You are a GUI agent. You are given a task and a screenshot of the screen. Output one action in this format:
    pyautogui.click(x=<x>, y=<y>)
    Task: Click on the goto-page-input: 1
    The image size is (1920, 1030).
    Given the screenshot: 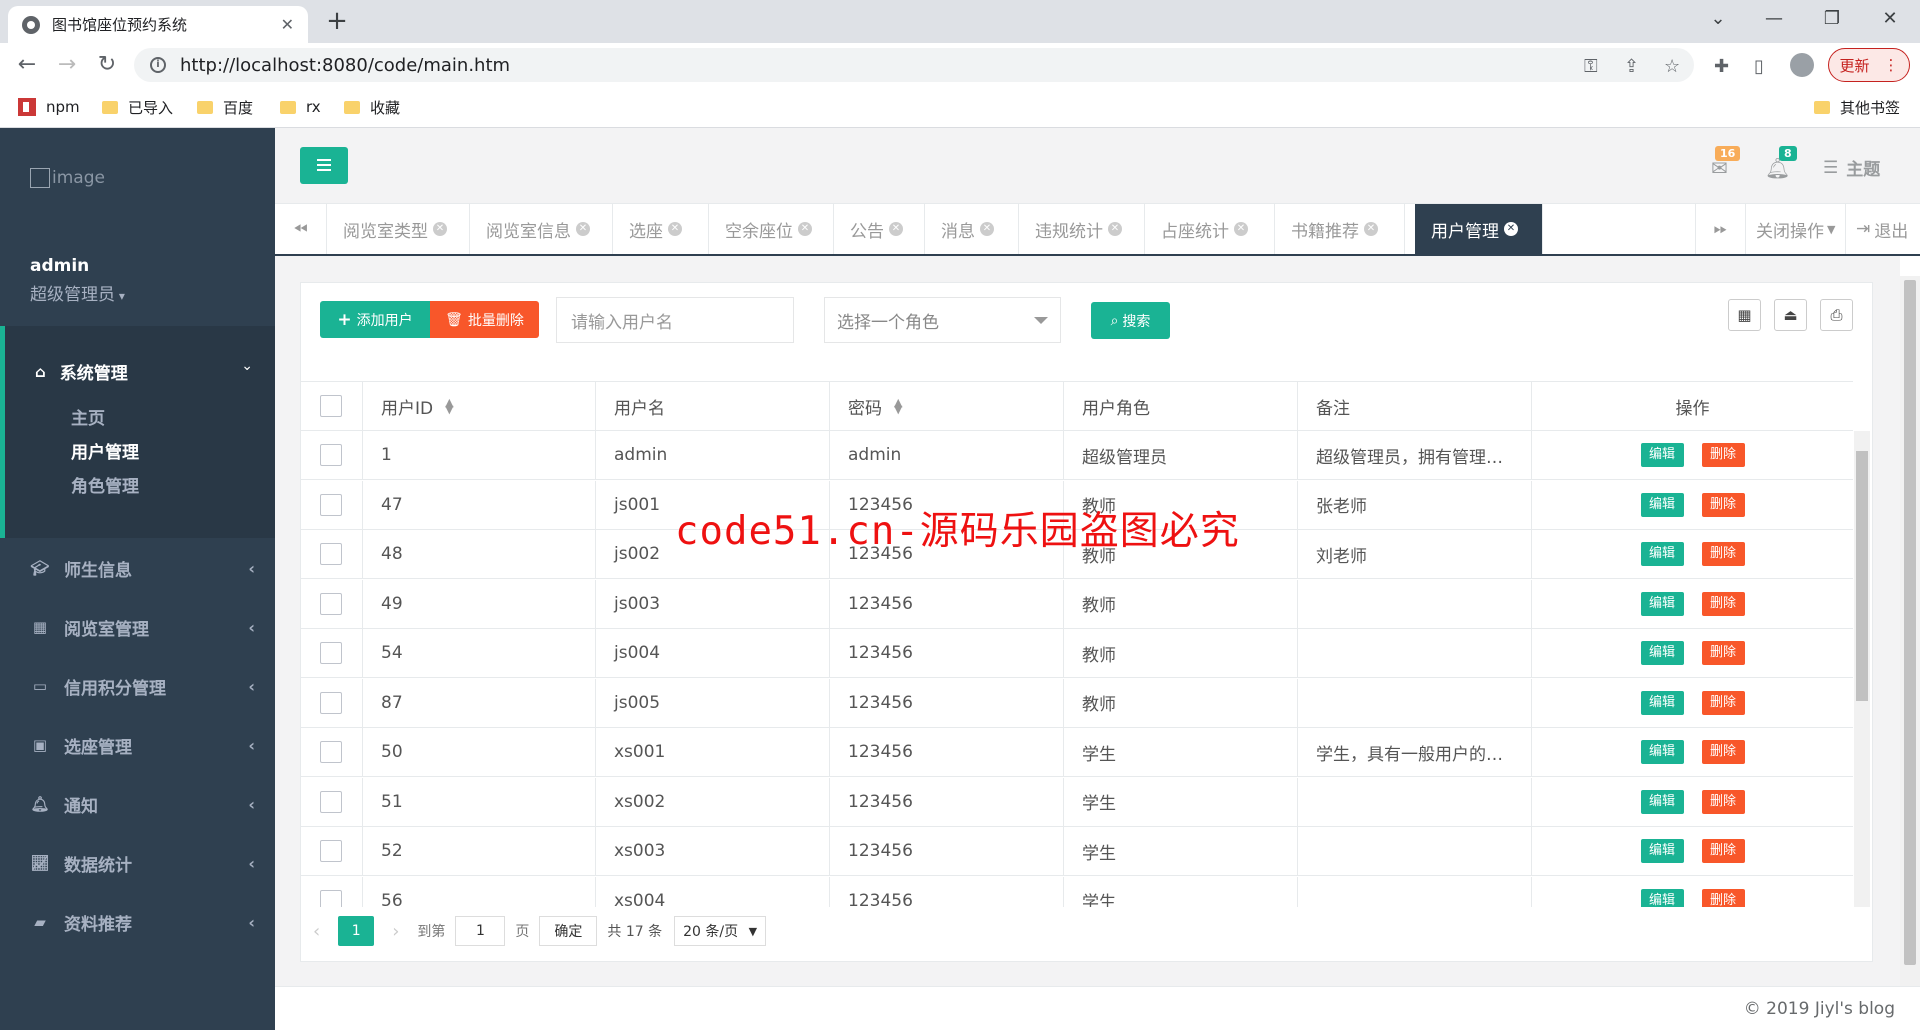 What is the action you would take?
    pyautogui.click(x=480, y=931)
    